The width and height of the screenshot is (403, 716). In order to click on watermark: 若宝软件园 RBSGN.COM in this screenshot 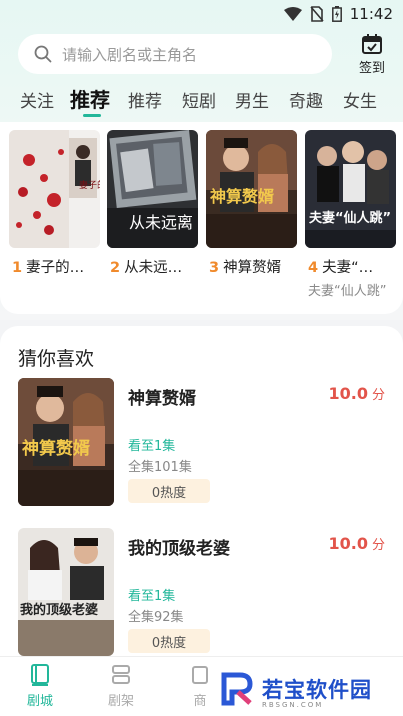, I will do `click(310, 689)`.